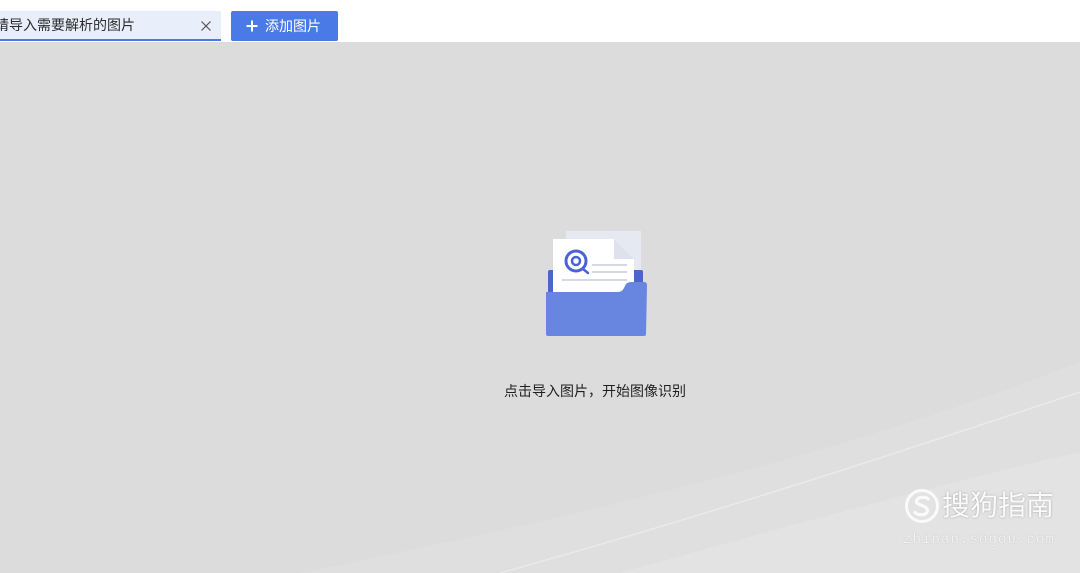  I want to click on watermark-url: zhinan.sogou.com, so click(979, 540).